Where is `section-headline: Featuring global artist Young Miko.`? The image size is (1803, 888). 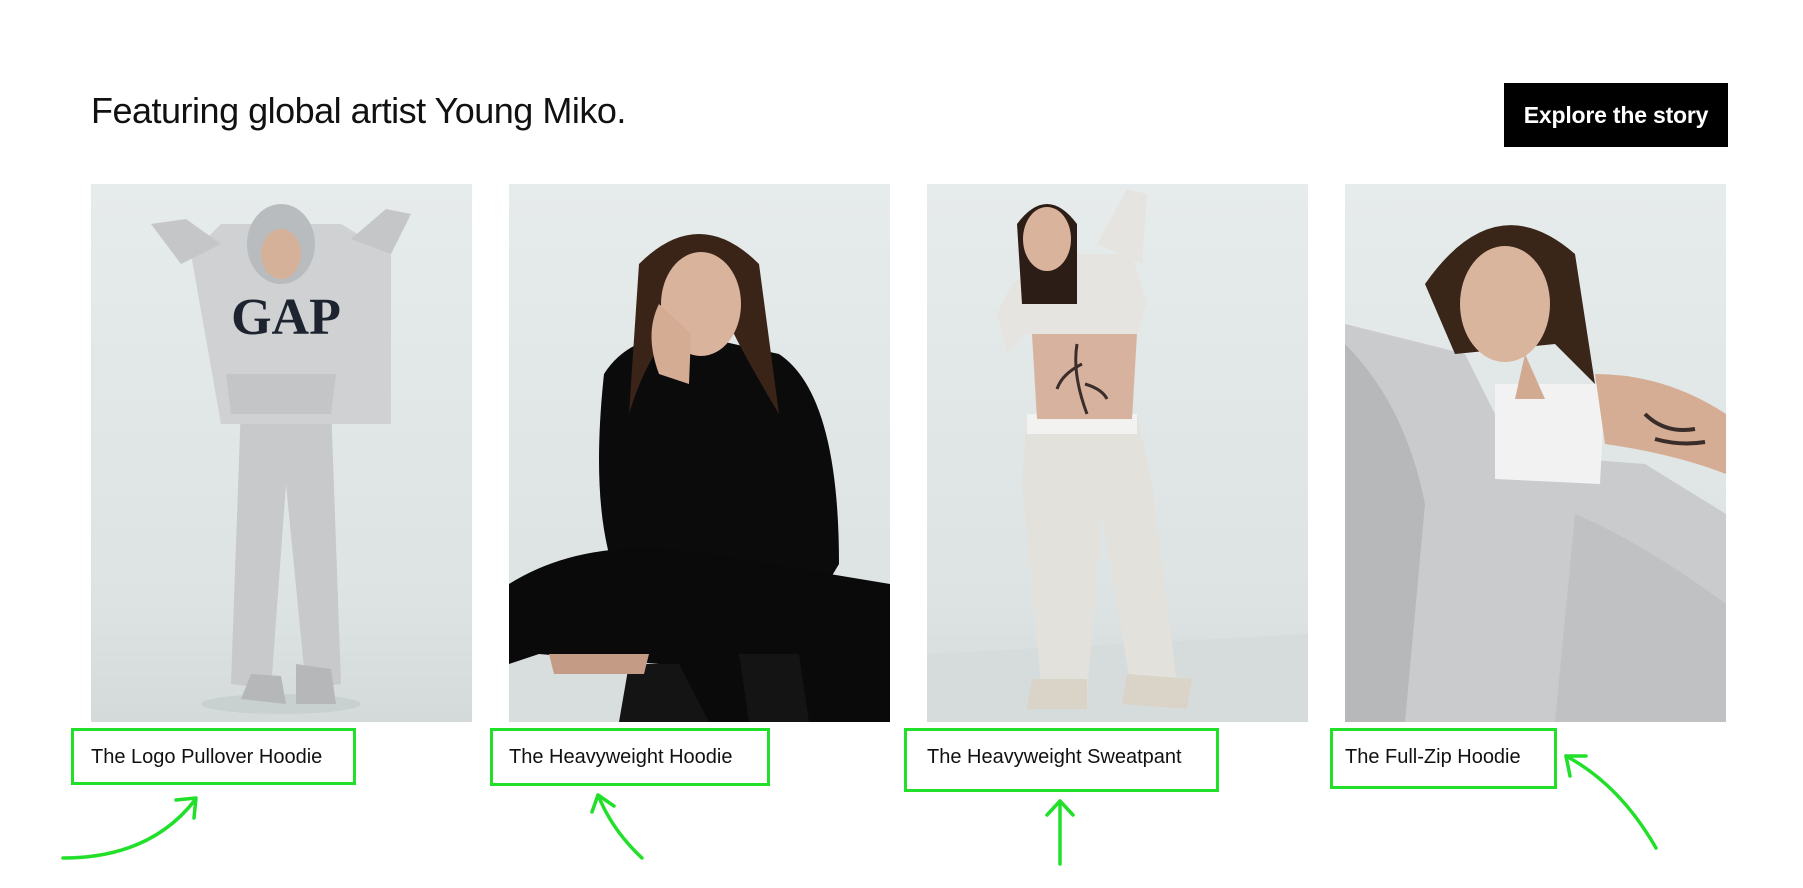 section-headline: Featuring global artist Young Miko. is located at coordinates (358, 110).